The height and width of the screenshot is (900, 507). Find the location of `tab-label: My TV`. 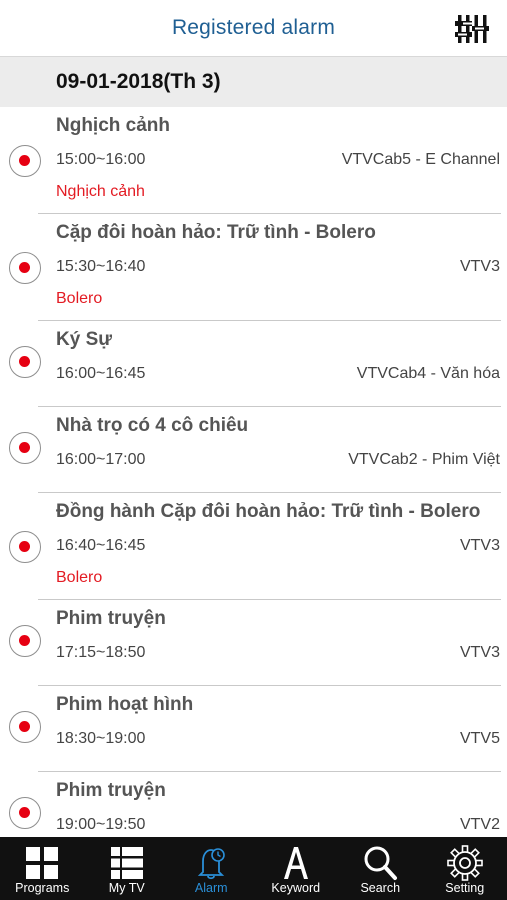

tab-label: My TV is located at coordinates (126, 888).